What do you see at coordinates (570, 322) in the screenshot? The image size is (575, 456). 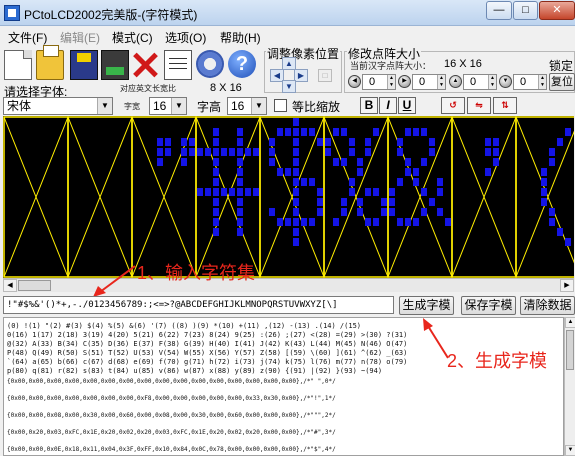 I see `scroll-up-icon: ▲` at bounding box center [570, 322].